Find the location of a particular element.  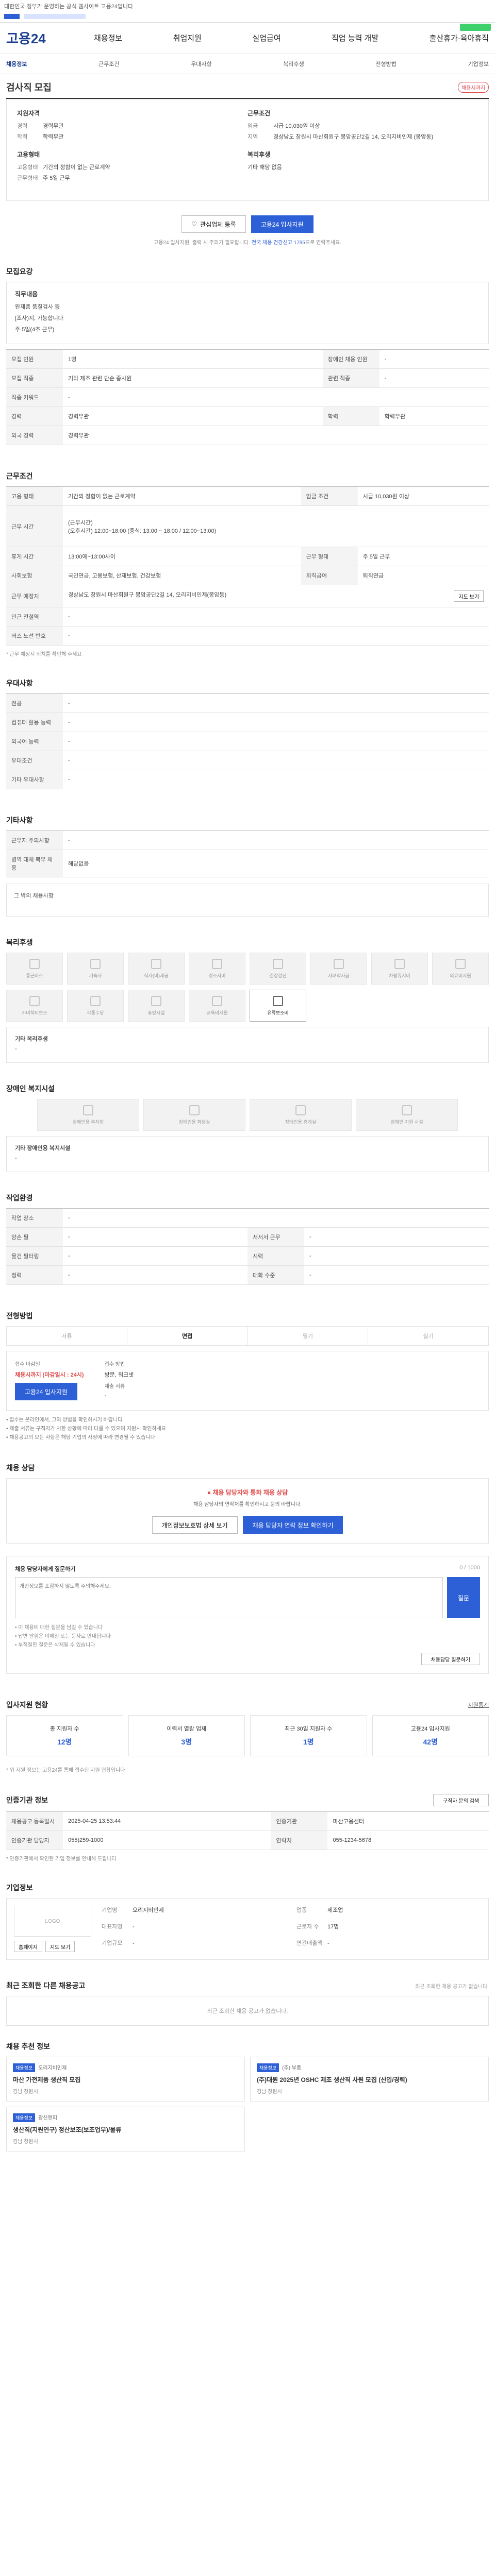

job-line: [조사)지, 가능합니다 is located at coordinates (39, 318).